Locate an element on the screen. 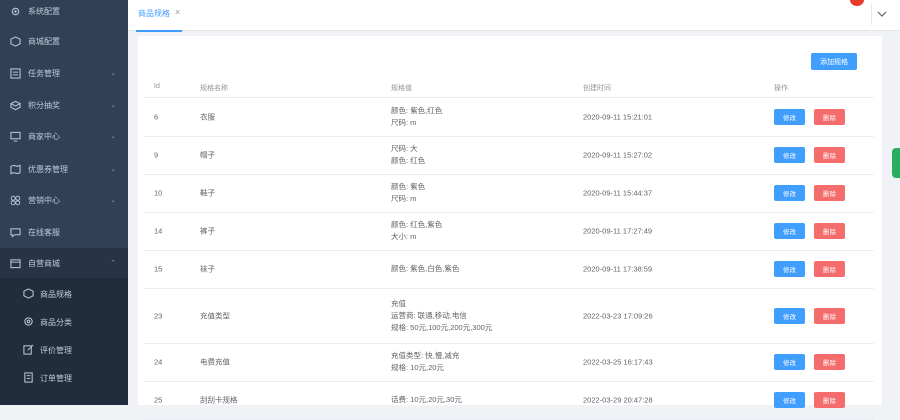 Image resolution: width=900 pixels, height=420 pixels. spec-value-line: 颜色: 紫色,白色,紫色 is located at coordinates (425, 268).